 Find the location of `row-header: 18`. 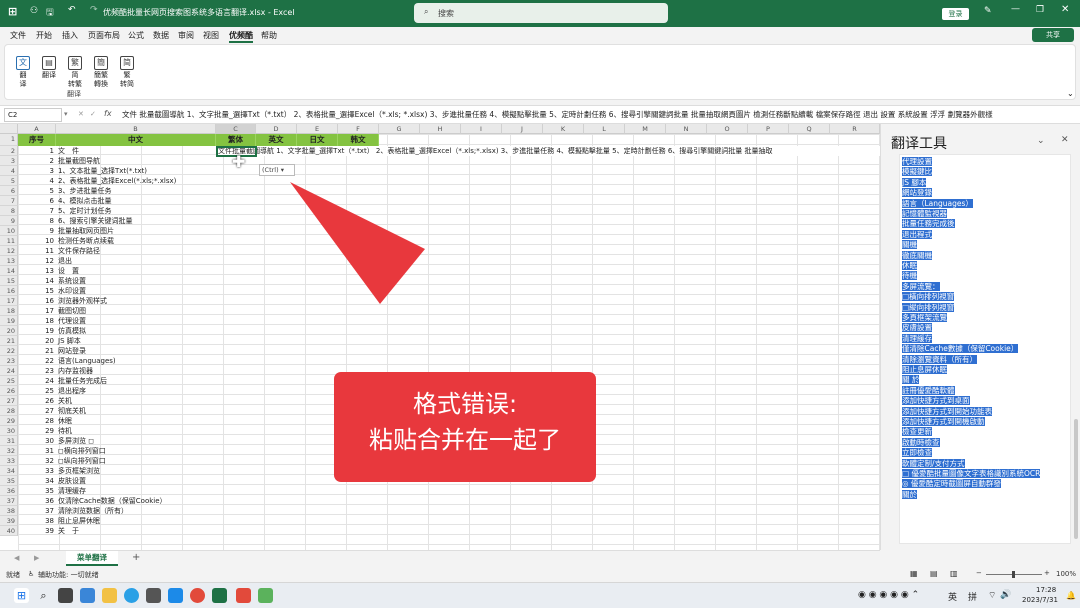

row-header: 18 is located at coordinates (9, 311).